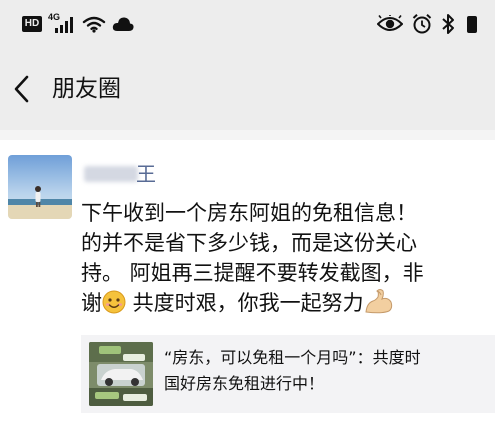 This screenshot has width=495, height=428. I want to click on back-button, so click(22, 89).